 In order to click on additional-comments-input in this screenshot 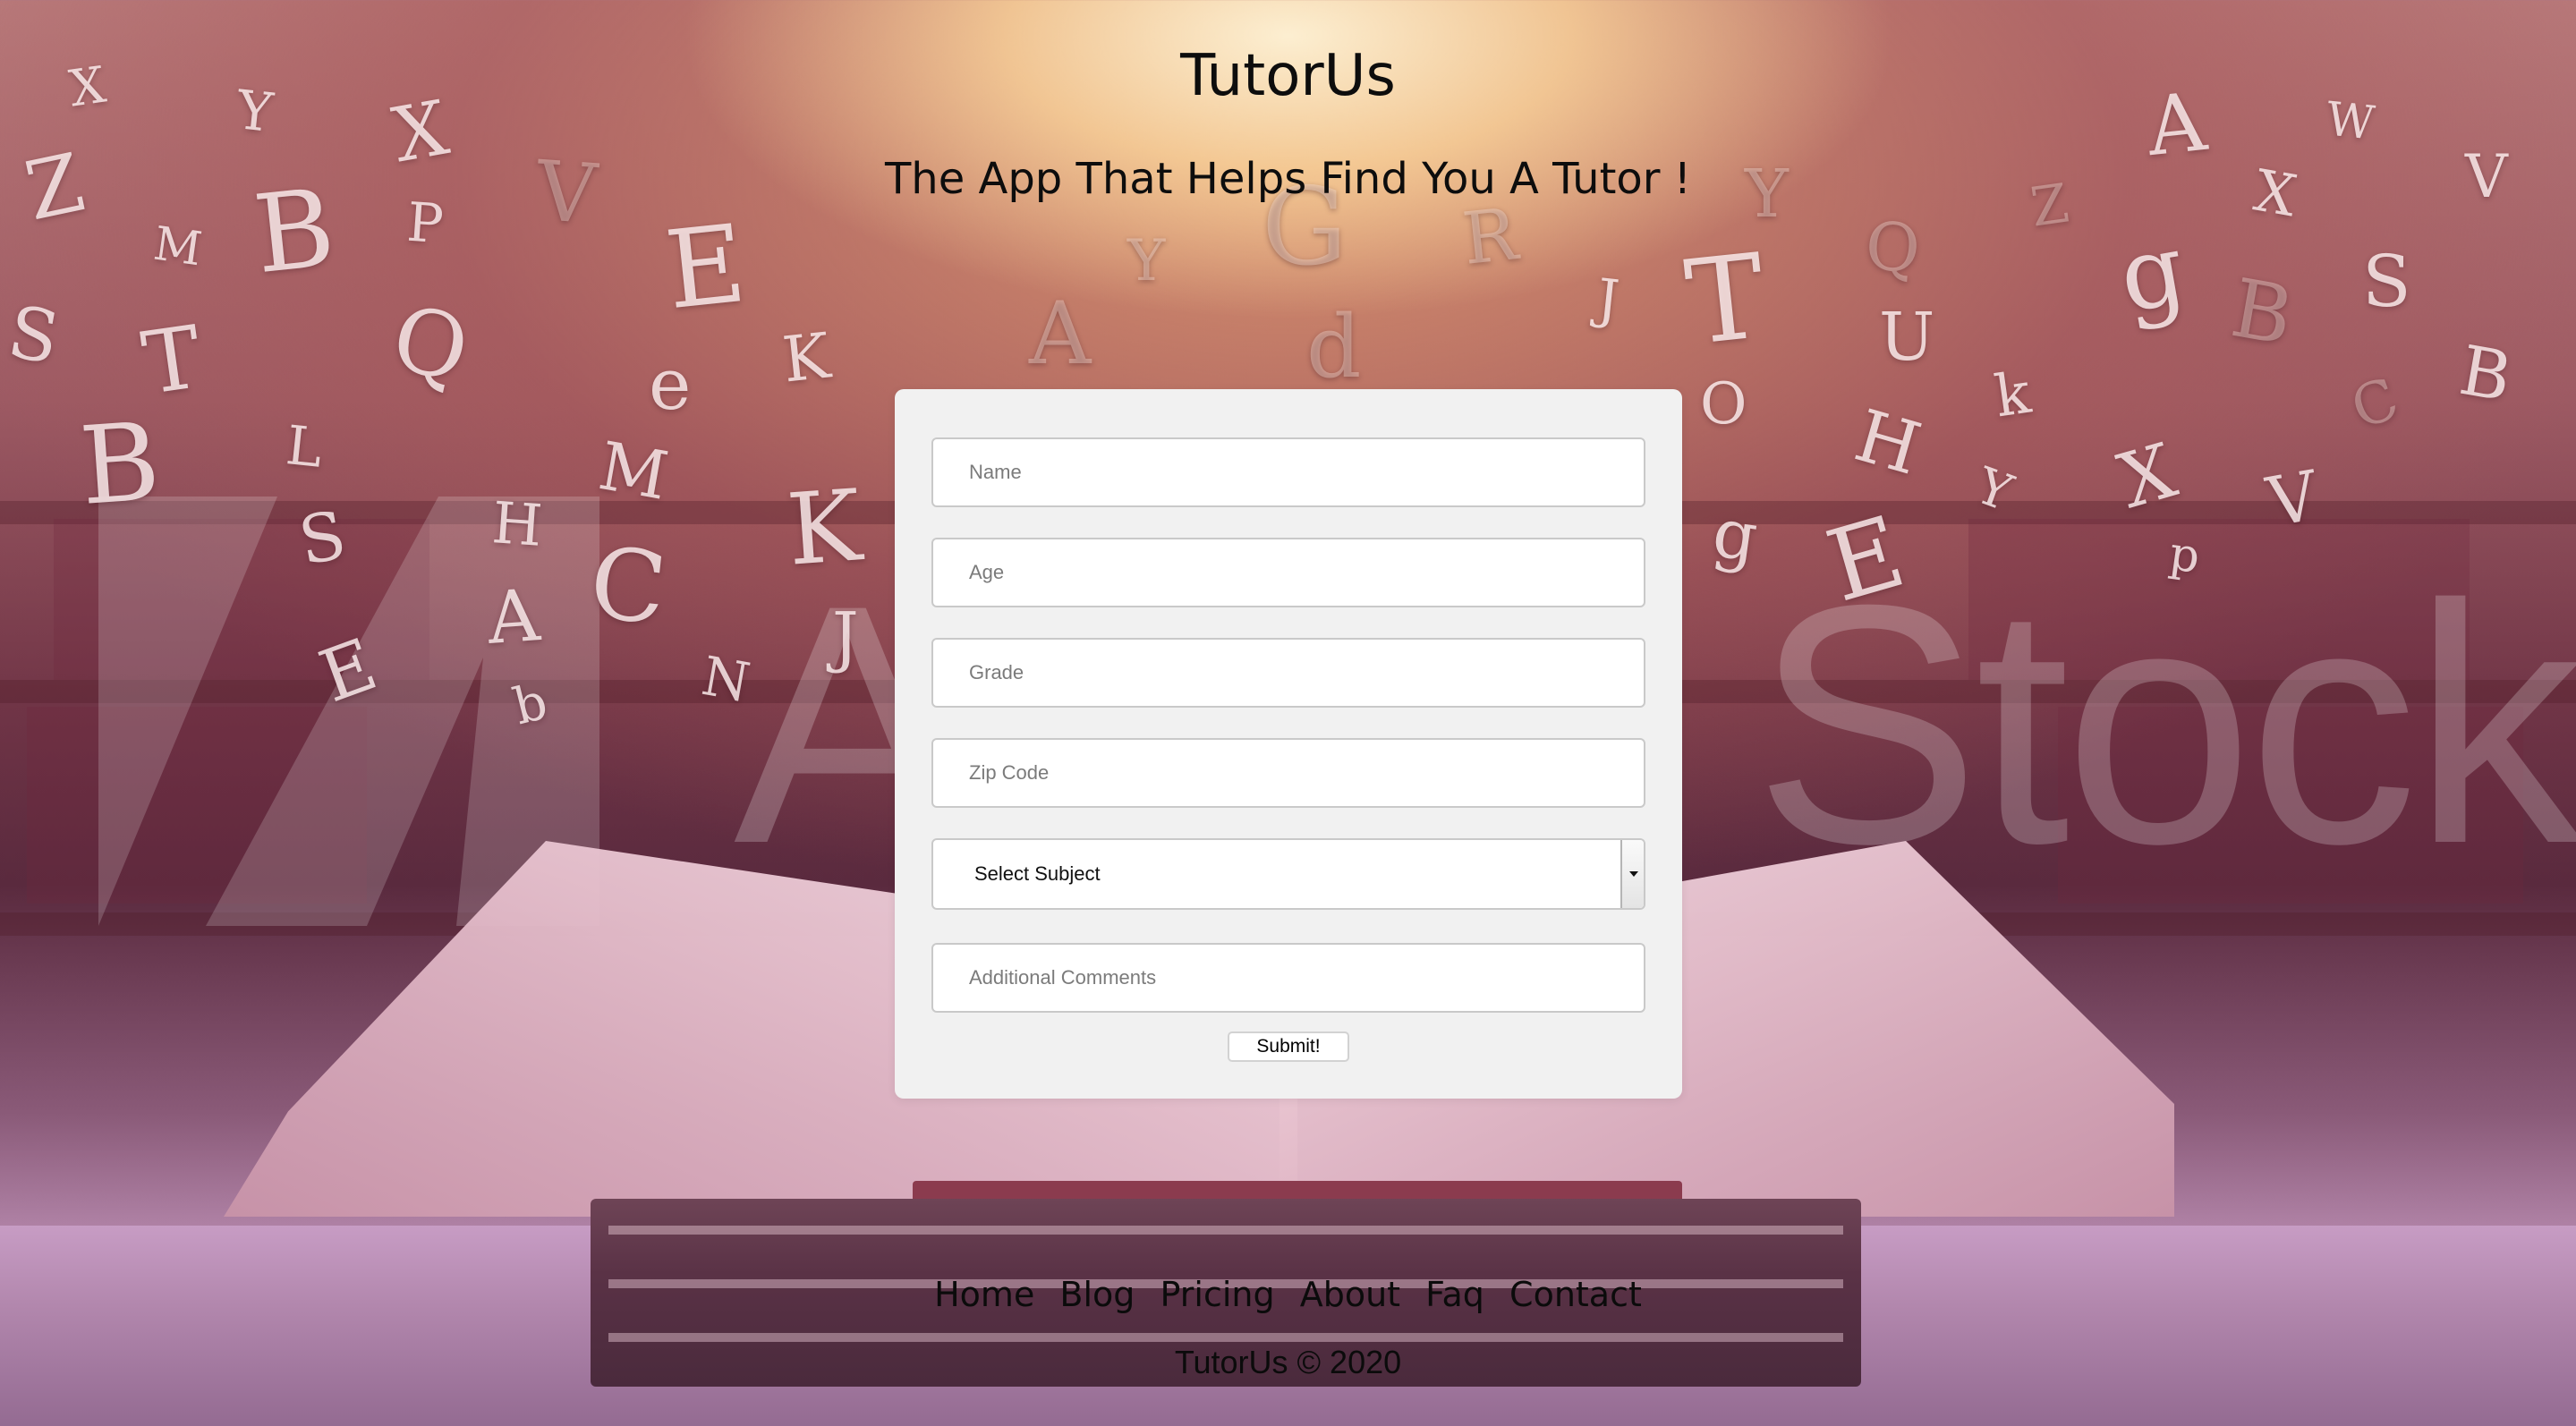, I will do `click(1288, 978)`.